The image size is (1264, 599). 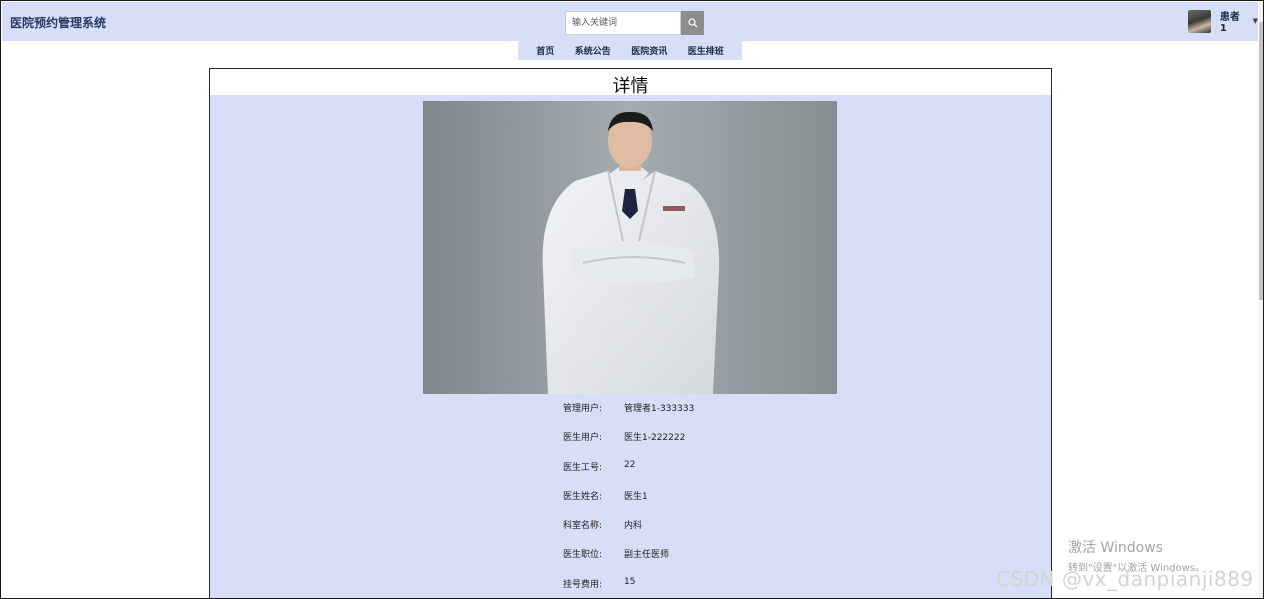 I want to click on avatar, so click(x=1199, y=21).